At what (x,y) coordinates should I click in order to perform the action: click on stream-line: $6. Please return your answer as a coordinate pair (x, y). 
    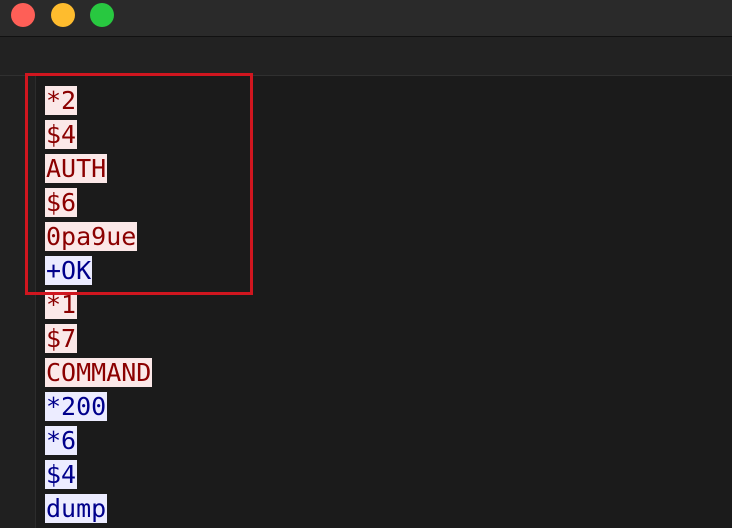
    Looking at the image, I should click on (98, 203).